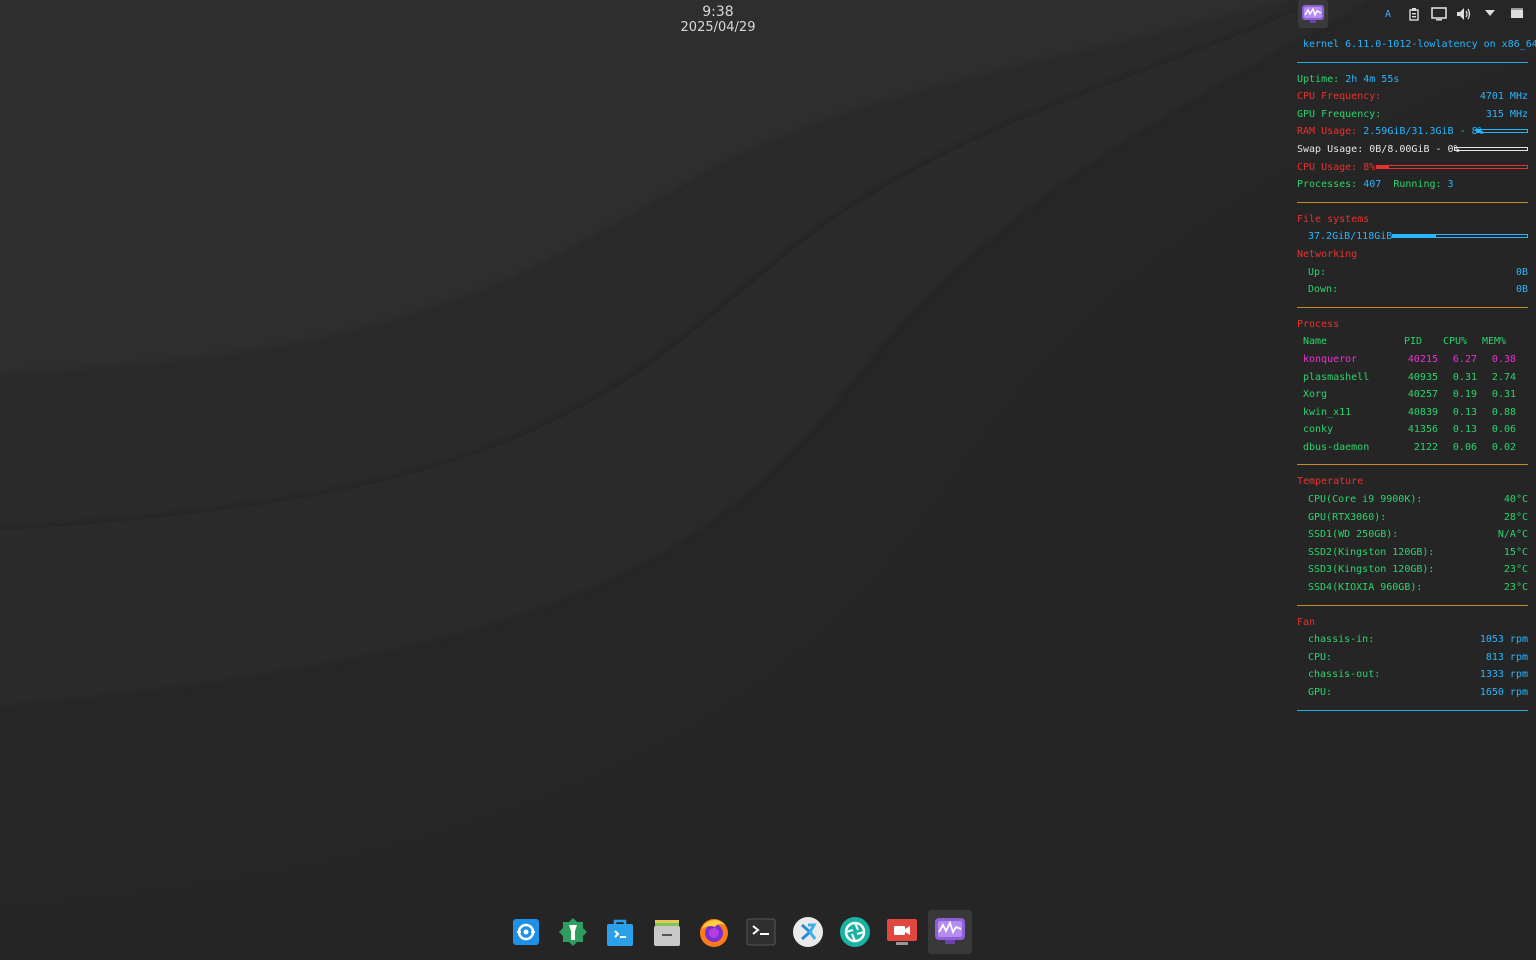  I want to click on temperature-label: SSD3(Kingston 120GB):, so click(1371, 570).